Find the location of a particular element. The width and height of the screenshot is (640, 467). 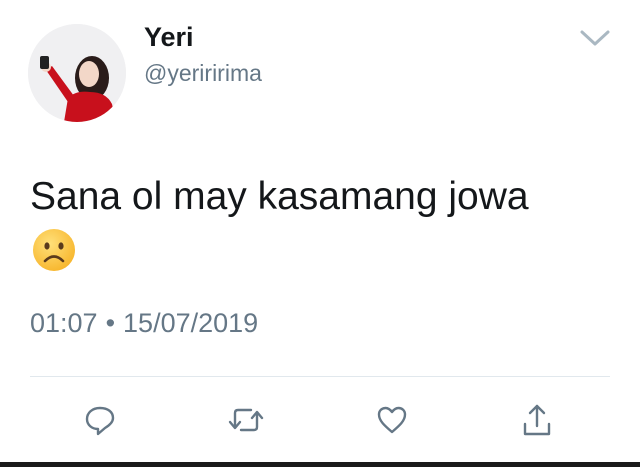

reply-icon is located at coordinates (100, 420).